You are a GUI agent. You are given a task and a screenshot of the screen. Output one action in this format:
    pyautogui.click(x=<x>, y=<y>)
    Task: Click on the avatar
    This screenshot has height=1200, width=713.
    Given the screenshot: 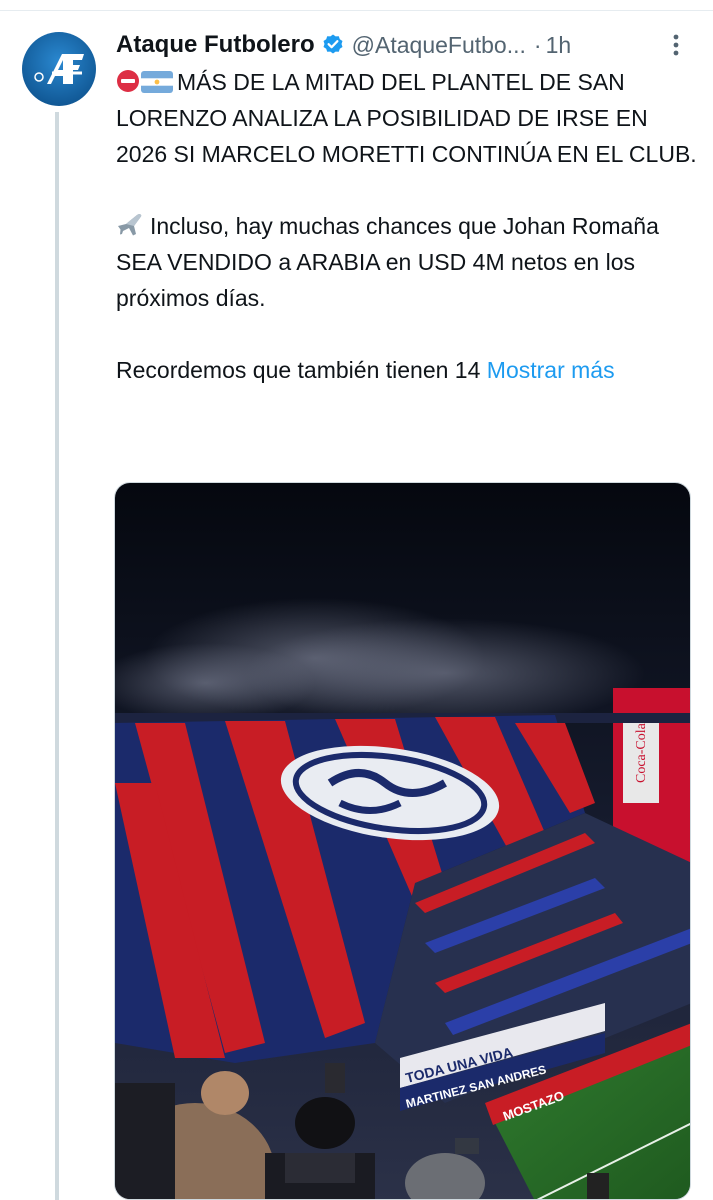 What is the action you would take?
    pyautogui.click(x=59, y=69)
    